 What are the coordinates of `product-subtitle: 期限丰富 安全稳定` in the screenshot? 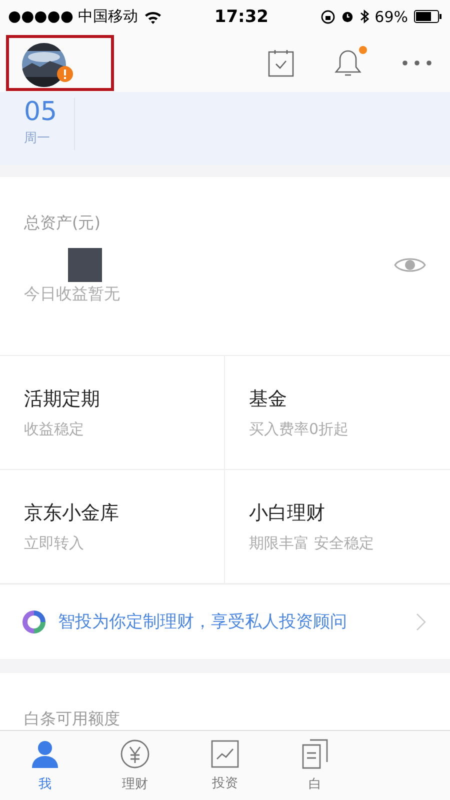 It's located at (312, 543).